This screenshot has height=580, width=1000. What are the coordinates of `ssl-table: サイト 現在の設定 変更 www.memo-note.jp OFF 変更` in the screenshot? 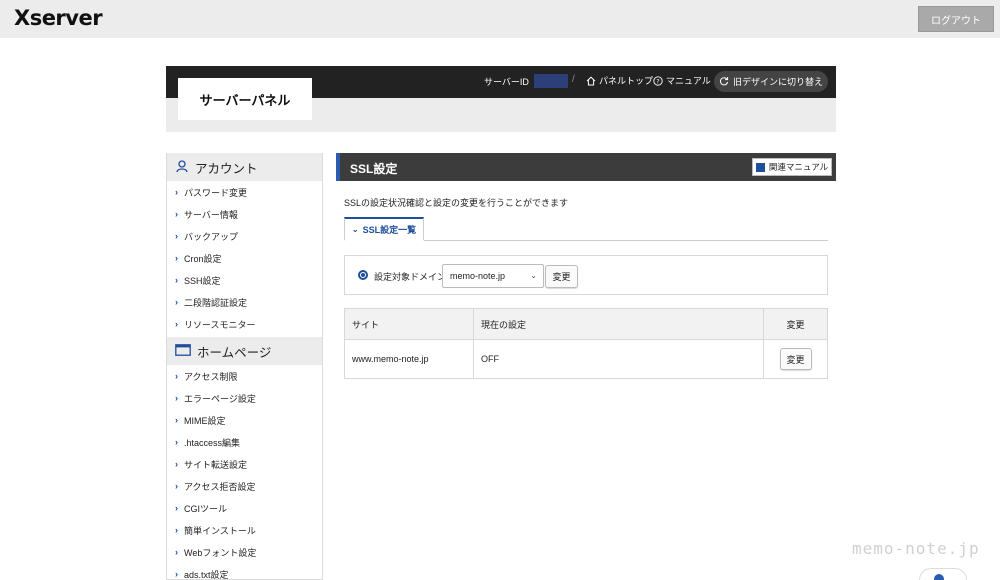 It's located at (586, 343).